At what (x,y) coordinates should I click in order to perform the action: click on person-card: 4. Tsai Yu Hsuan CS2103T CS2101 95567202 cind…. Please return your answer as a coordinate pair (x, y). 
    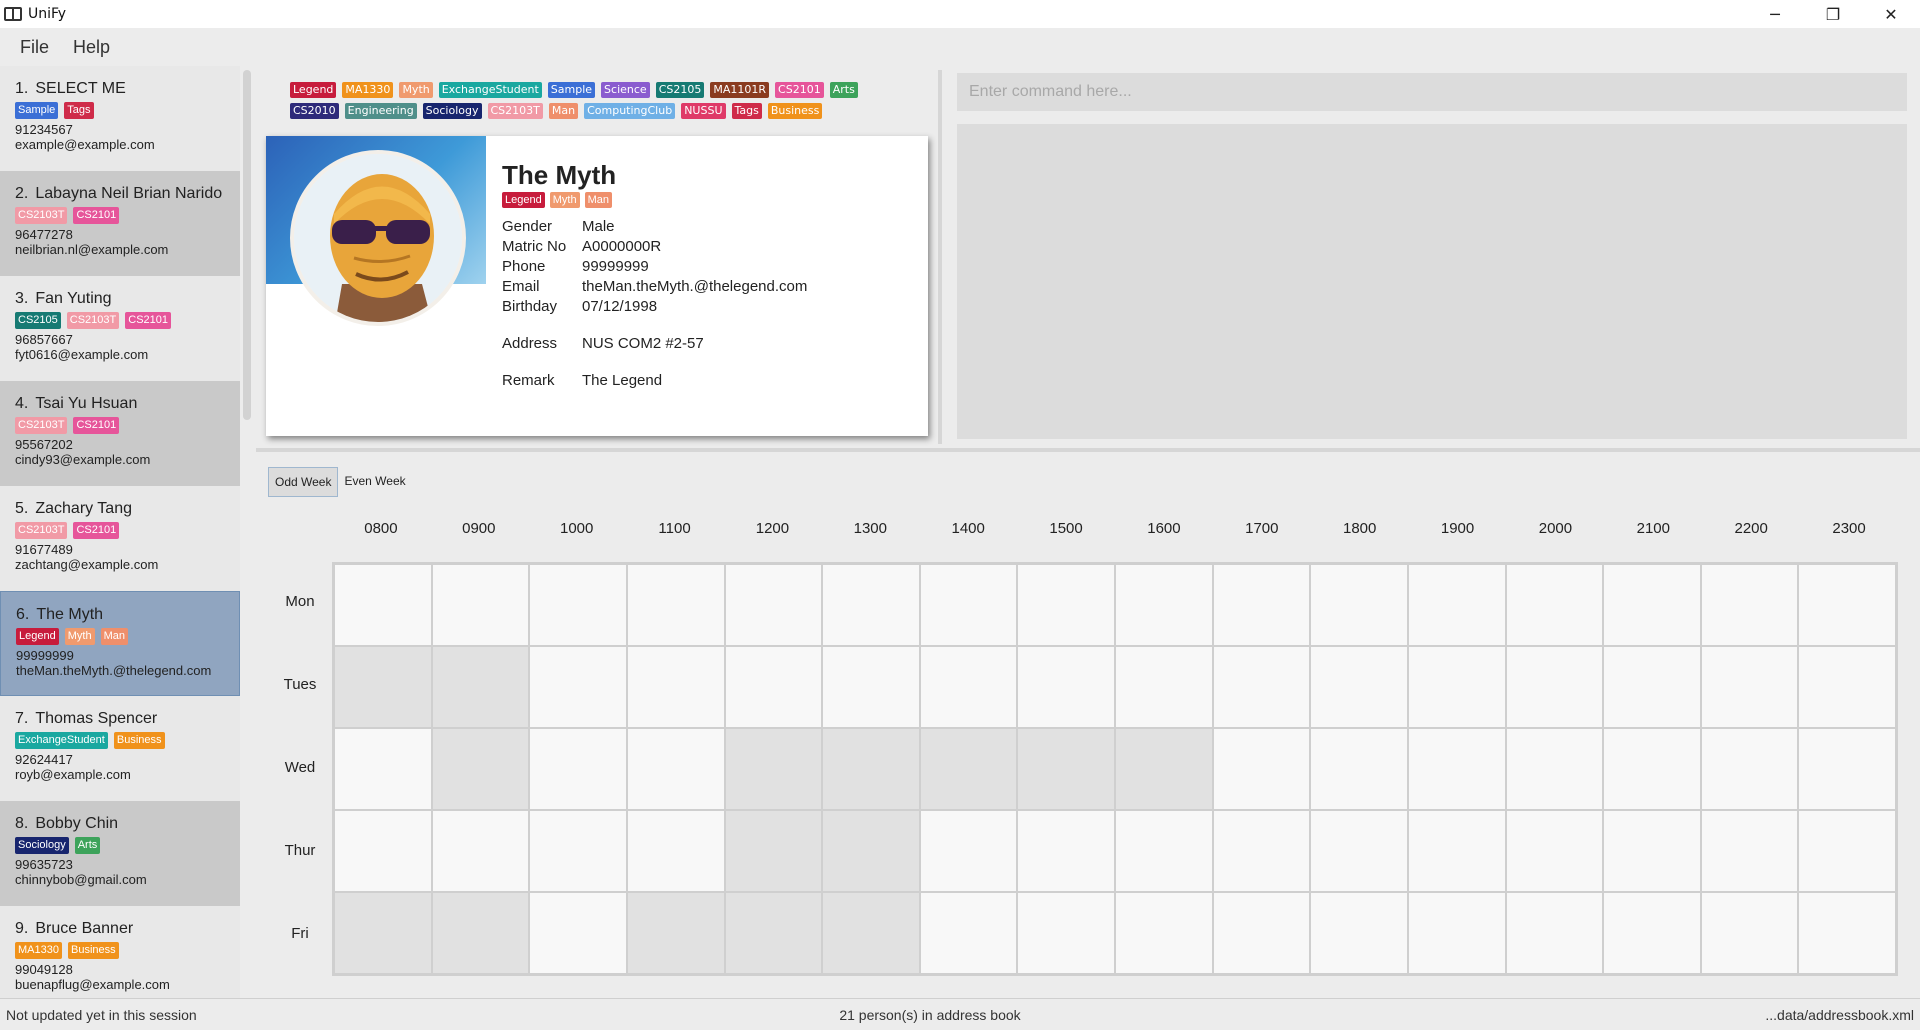
    Looking at the image, I should click on (120, 433).